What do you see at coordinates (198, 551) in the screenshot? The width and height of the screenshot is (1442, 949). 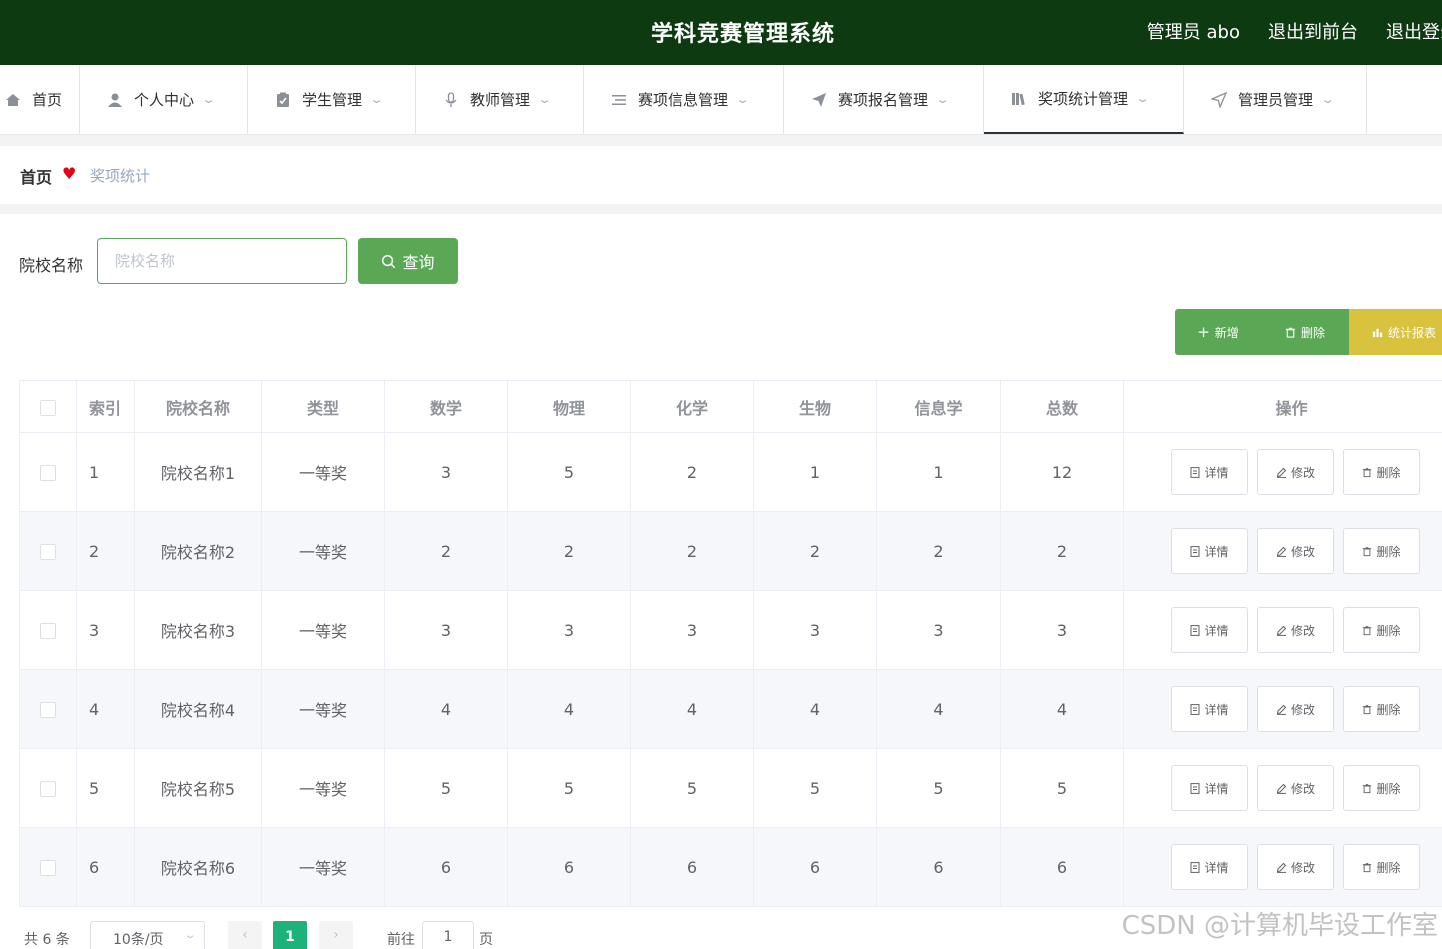 I see `school-name-cell: 院校名称2` at bounding box center [198, 551].